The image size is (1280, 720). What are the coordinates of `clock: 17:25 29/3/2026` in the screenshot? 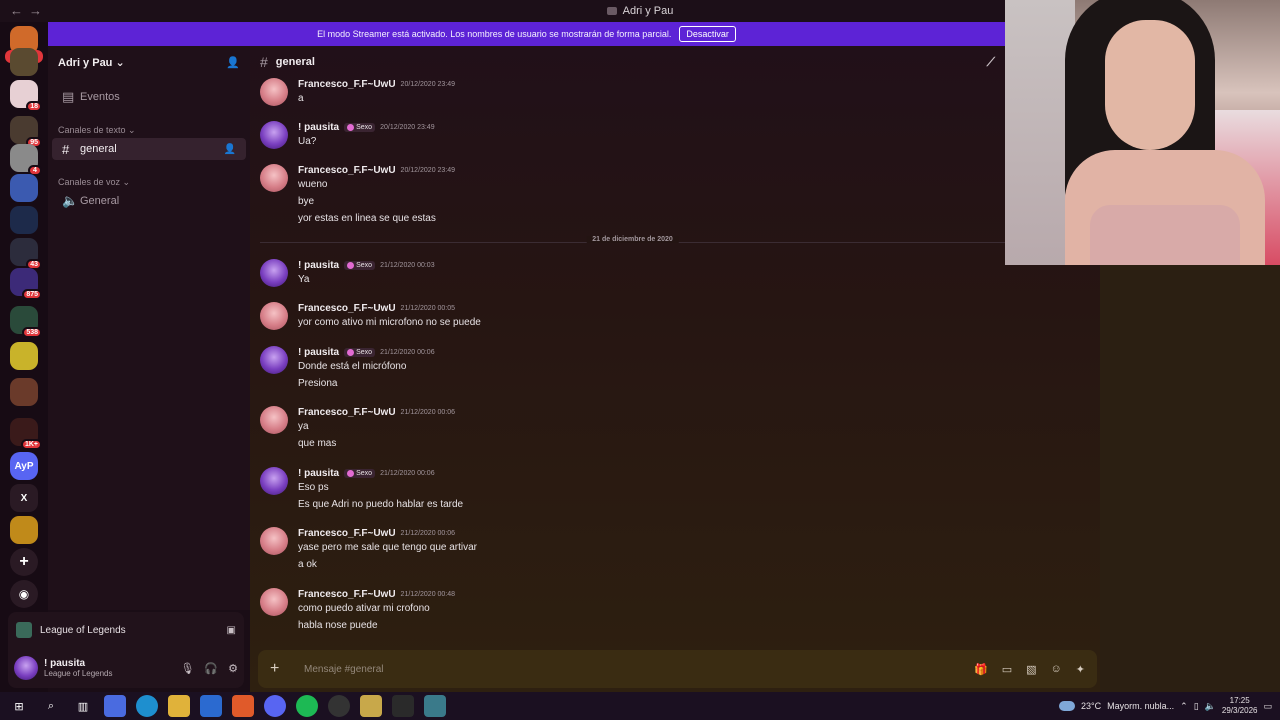 It's located at (1240, 706).